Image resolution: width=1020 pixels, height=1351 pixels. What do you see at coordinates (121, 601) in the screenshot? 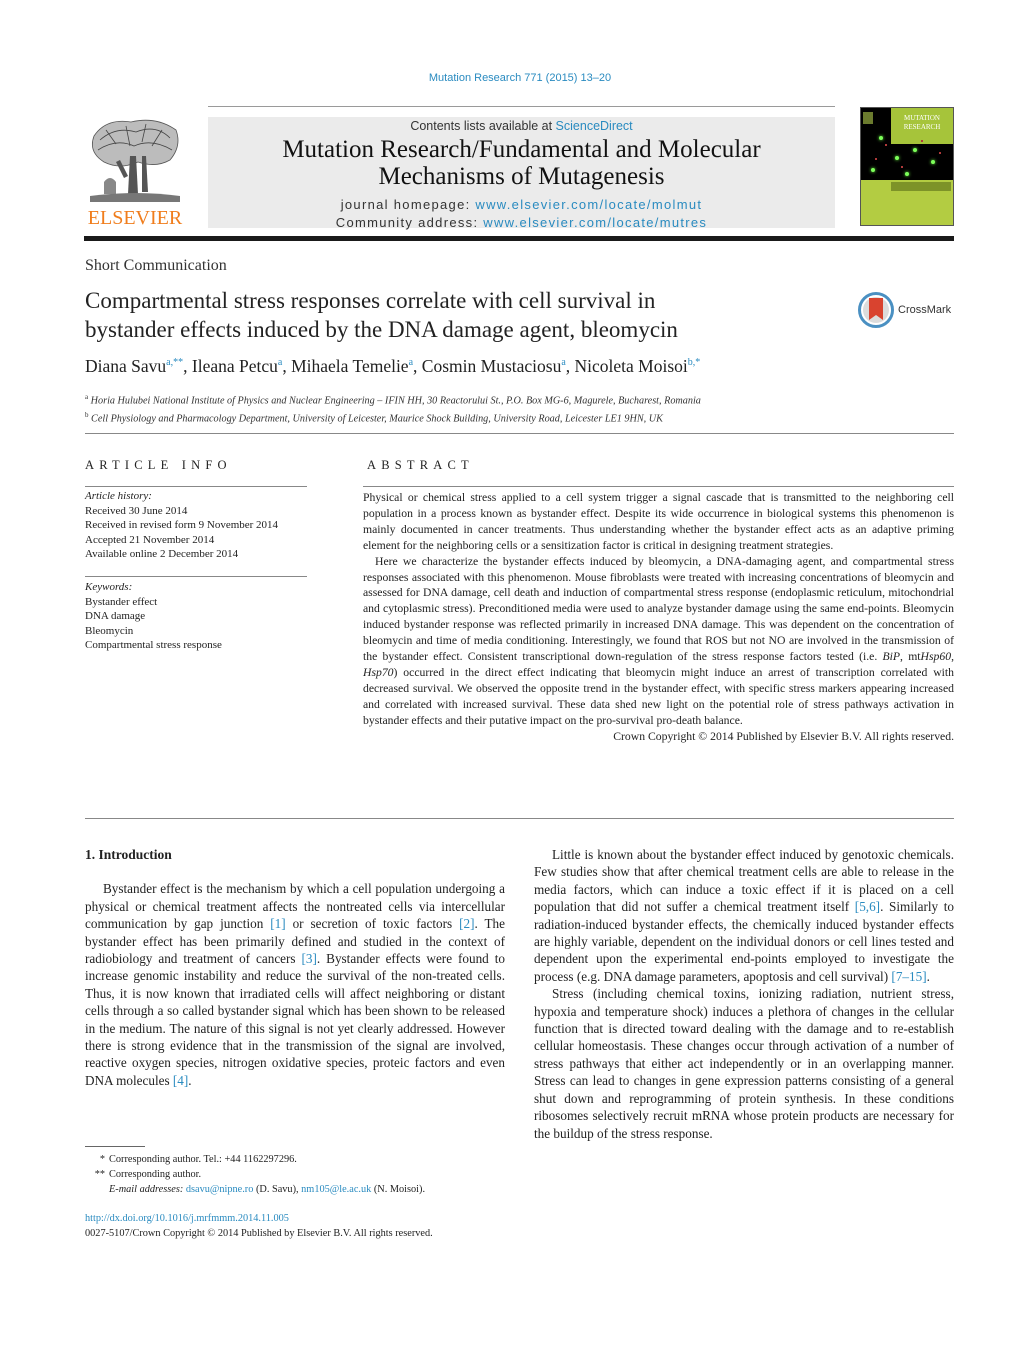
I see `keyword-item: Bystander effect` at bounding box center [121, 601].